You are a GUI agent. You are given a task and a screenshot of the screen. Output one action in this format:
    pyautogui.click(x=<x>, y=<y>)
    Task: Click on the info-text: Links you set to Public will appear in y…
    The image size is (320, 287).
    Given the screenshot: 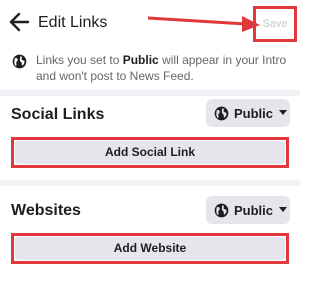 What is the action you would take?
    pyautogui.click(x=167, y=68)
    